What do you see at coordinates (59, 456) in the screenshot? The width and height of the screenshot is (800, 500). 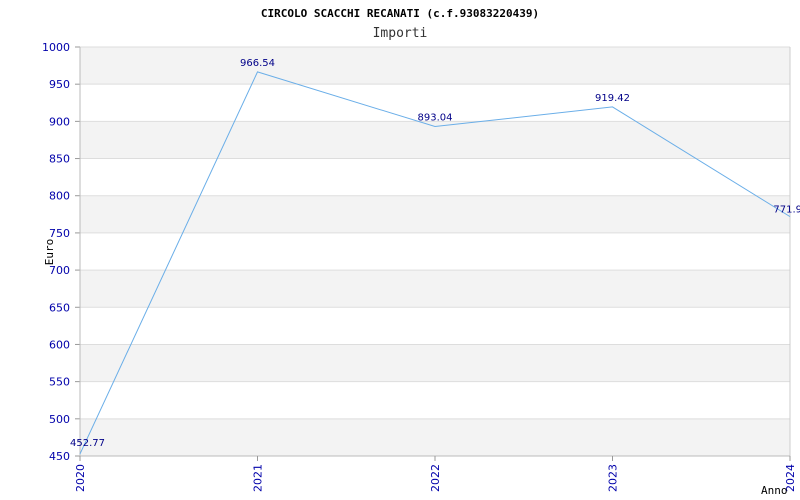 I see `y-tick-label: 450` at bounding box center [59, 456].